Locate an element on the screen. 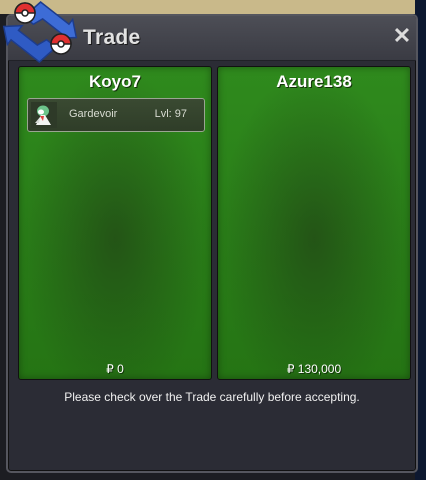 The height and width of the screenshot is (480, 426). pokemon-slot: Gardevoir Lvl: 97 is located at coordinates (116, 115).